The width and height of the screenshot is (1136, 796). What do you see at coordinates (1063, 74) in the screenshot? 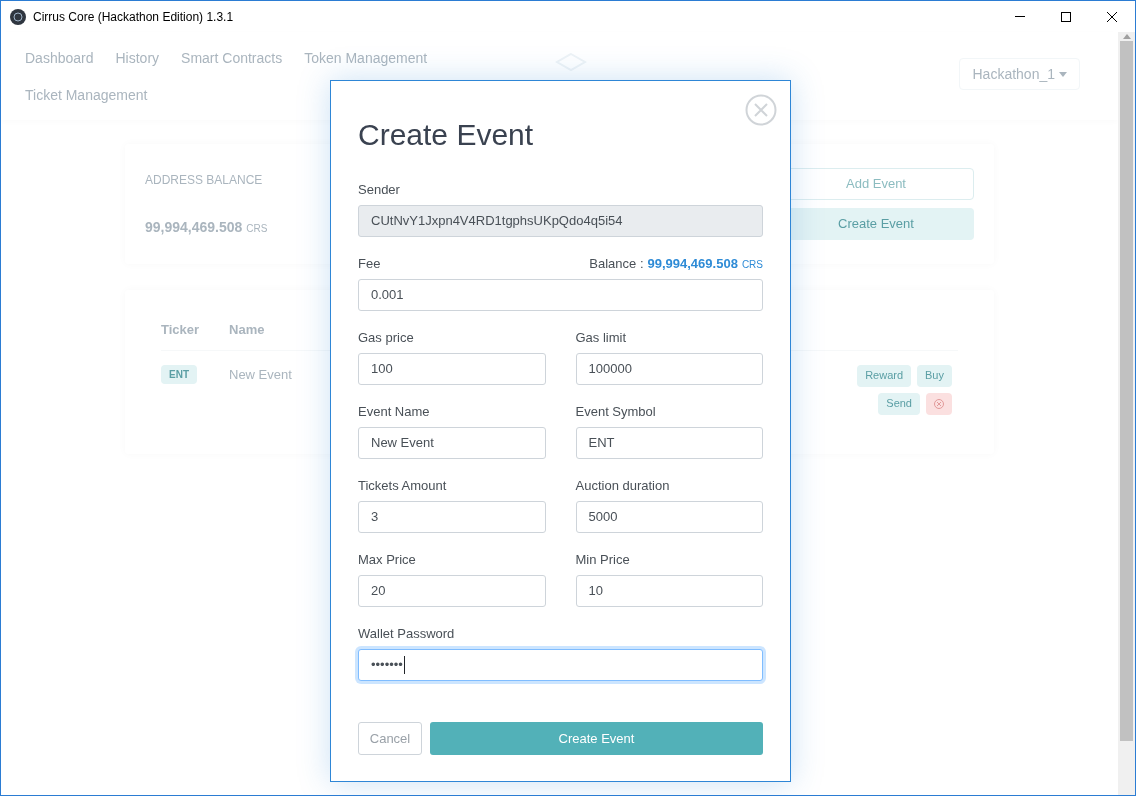
I see `caret-icon` at bounding box center [1063, 74].